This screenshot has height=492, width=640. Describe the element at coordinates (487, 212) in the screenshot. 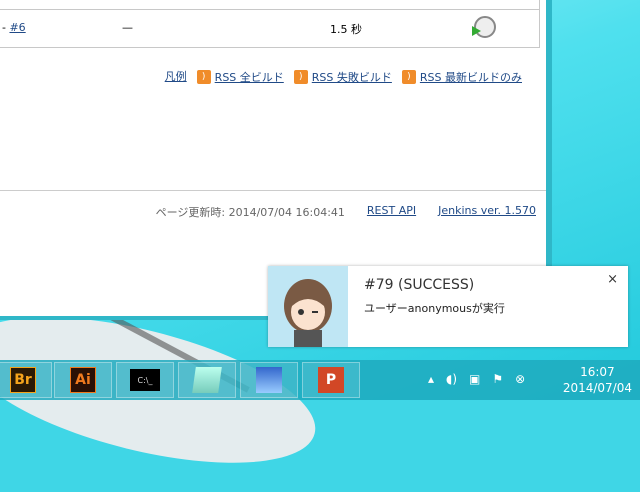

I see `jenkins-version-link: Jenkins ver. 1.570` at that location.